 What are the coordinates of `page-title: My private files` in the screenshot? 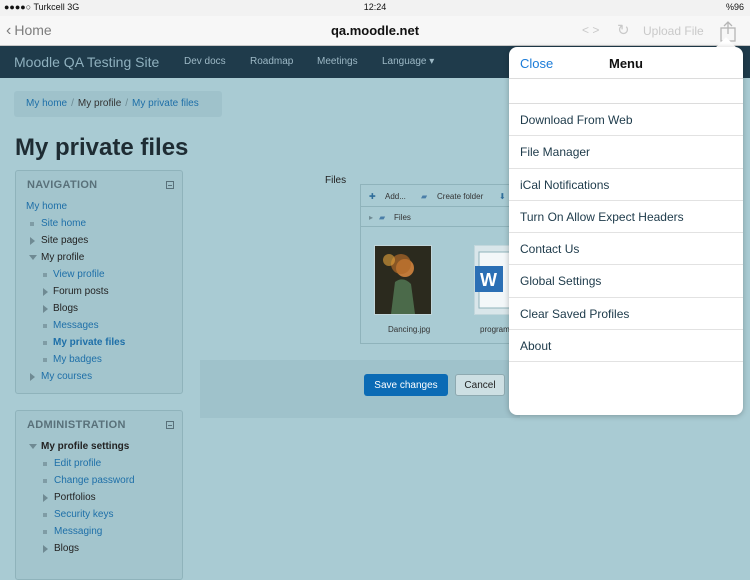 It's located at (102, 147).